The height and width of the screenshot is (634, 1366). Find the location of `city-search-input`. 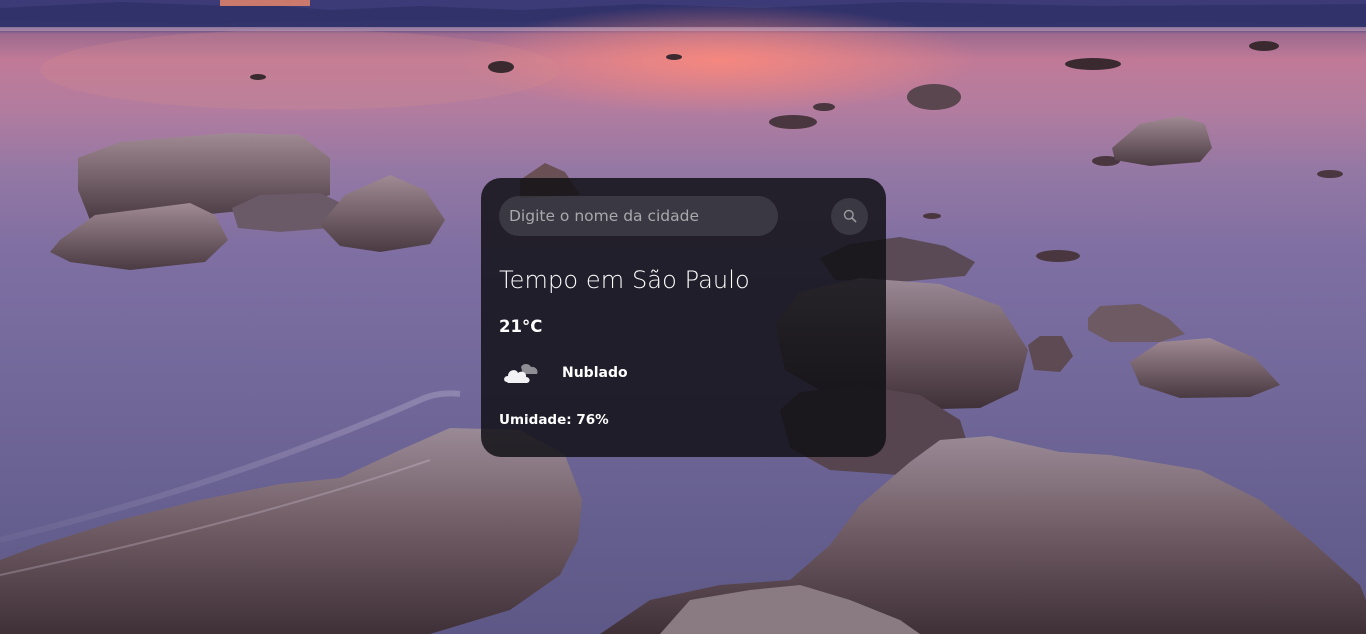

city-search-input is located at coordinates (638, 216).